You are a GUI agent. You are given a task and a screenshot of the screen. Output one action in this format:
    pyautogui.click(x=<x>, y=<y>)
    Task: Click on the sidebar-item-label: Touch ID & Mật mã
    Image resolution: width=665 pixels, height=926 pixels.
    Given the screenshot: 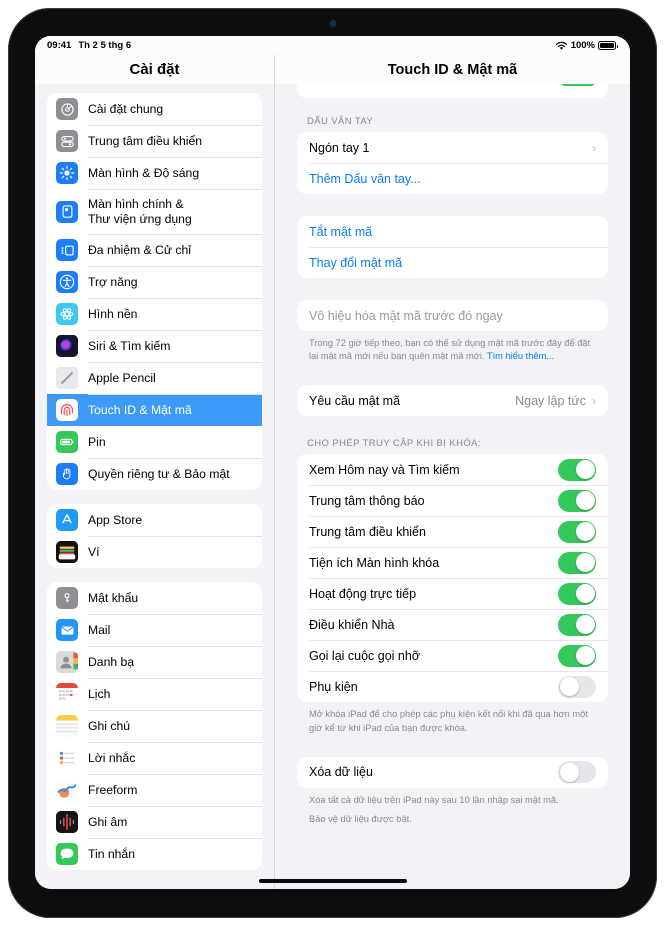 What is the action you would take?
    pyautogui.click(x=140, y=409)
    